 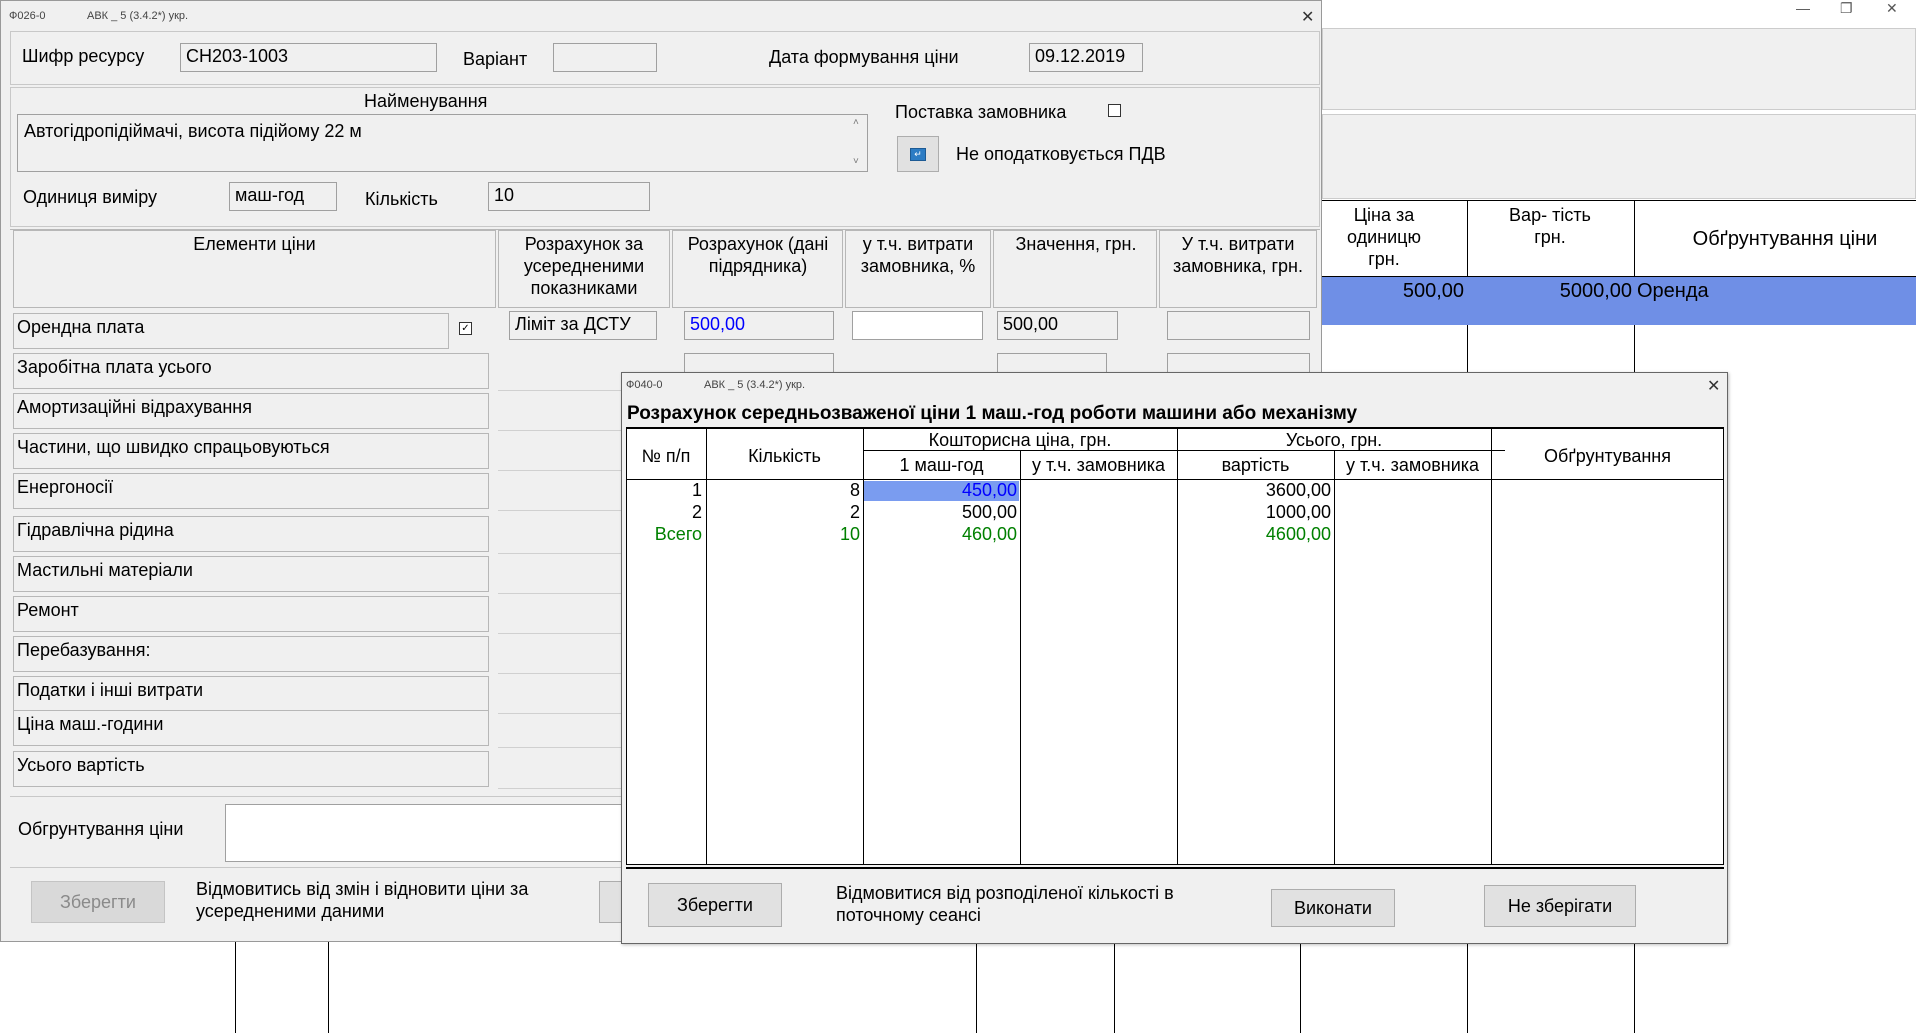 What do you see at coordinates (849, 534) in the screenshot?
I see `total-qty: 10` at bounding box center [849, 534].